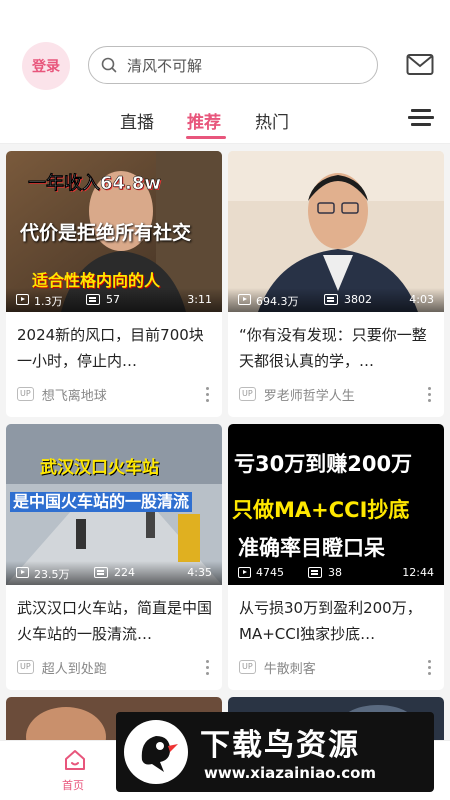 Image resolution: width=450 pixels, height=800 pixels. I want to click on danmaku-count: 3802, so click(358, 299).